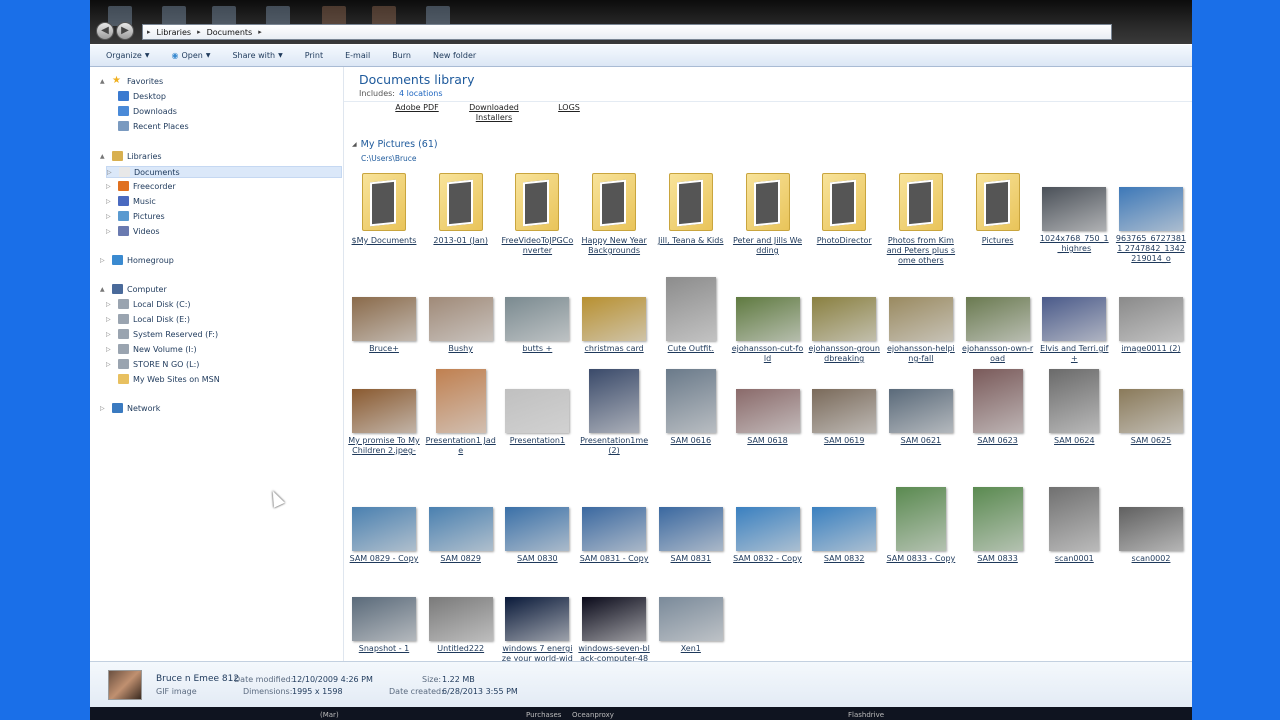  Describe the element at coordinates (131, 81) in the screenshot. I see `nav-item-favorites: ▲ ★ Favorites` at that location.